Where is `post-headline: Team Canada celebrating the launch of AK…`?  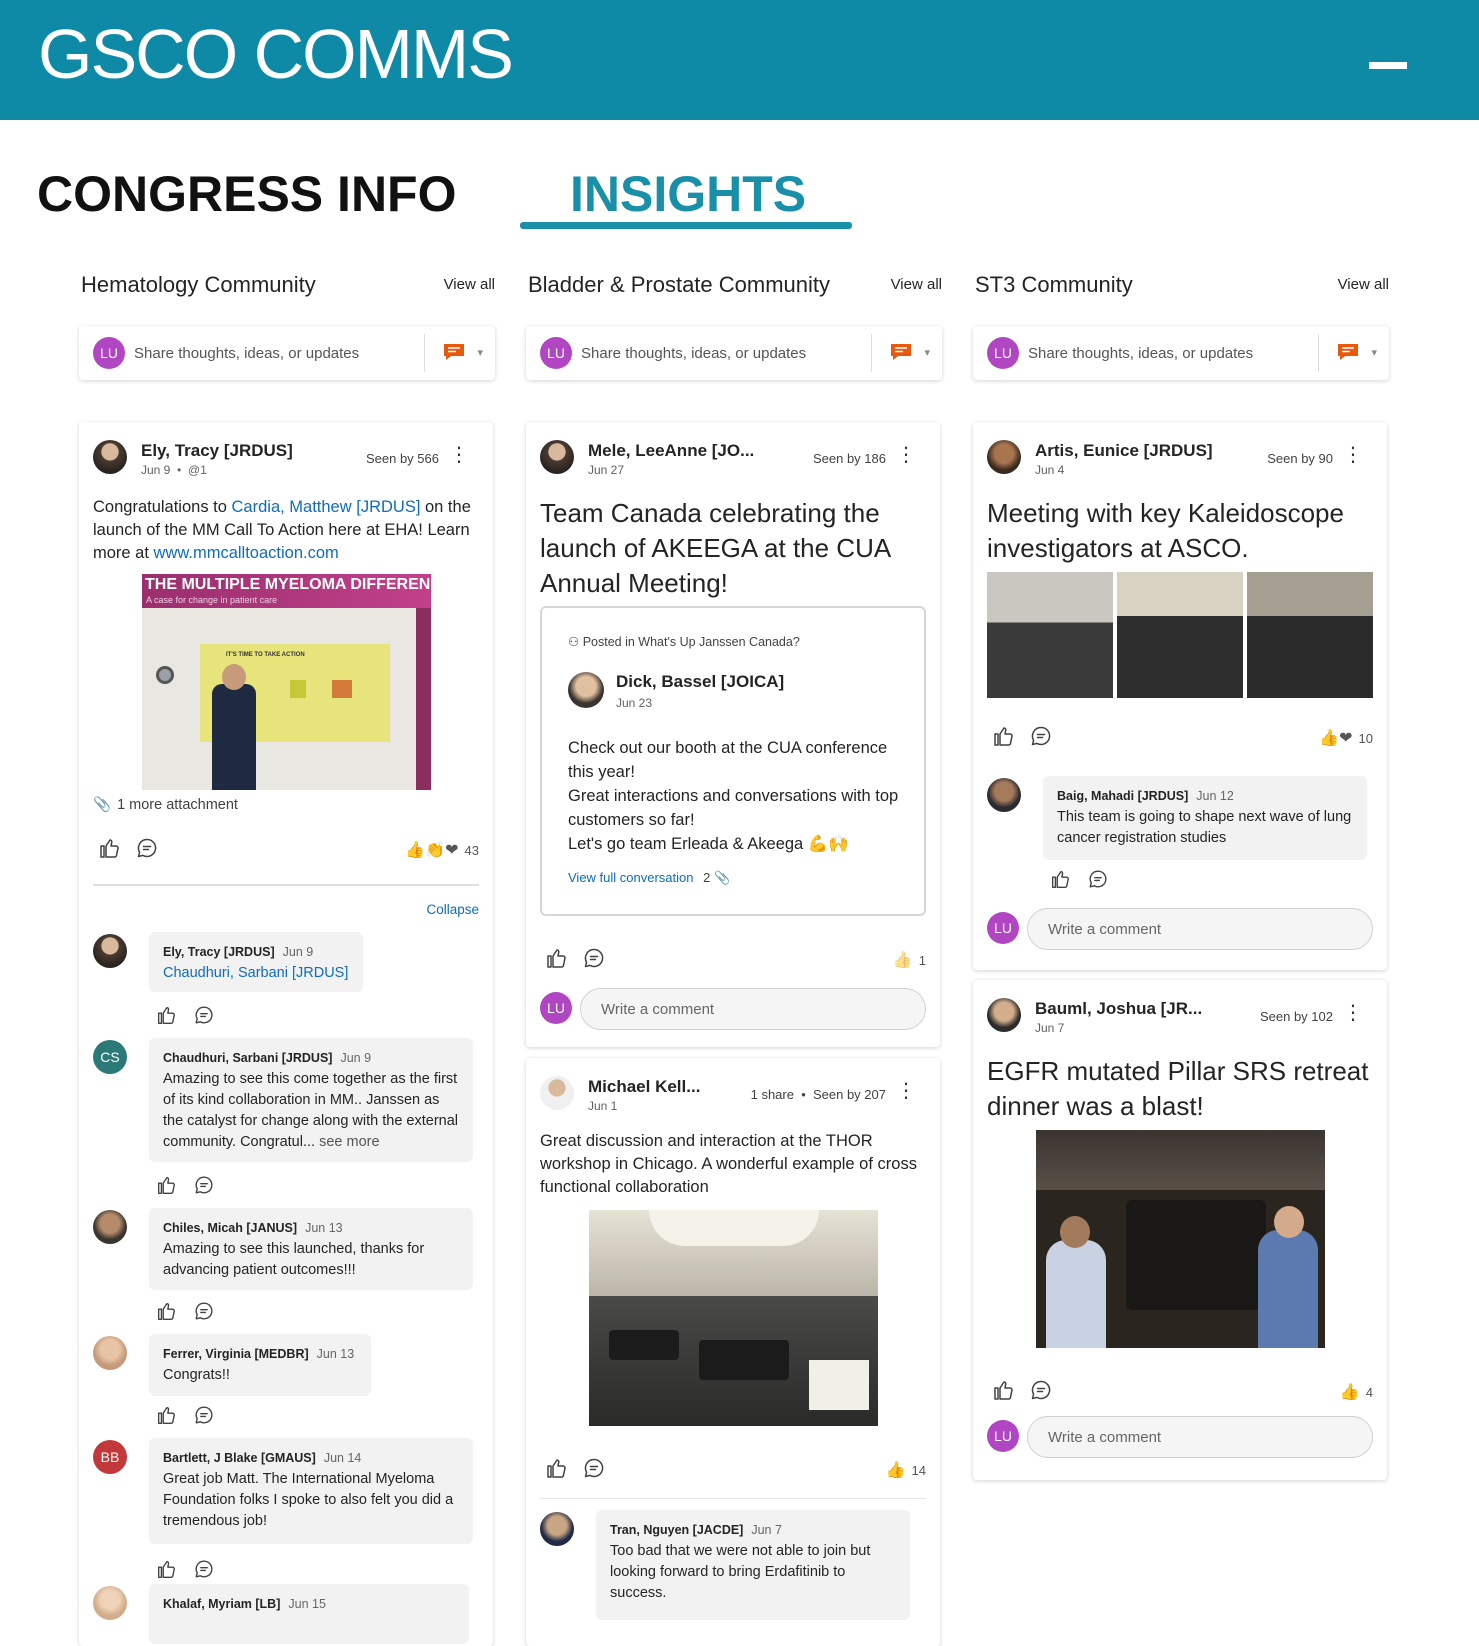
post-headline: Team Canada celebrating the launch of AK… is located at coordinates (715, 548).